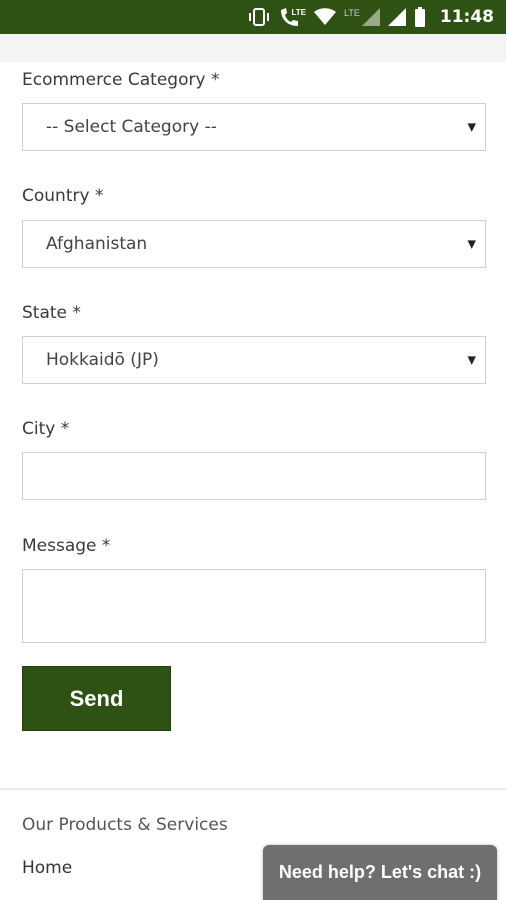  Describe the element at coordinates (66, 546) in the screenshot. I see `message-label: Message *` at that location.